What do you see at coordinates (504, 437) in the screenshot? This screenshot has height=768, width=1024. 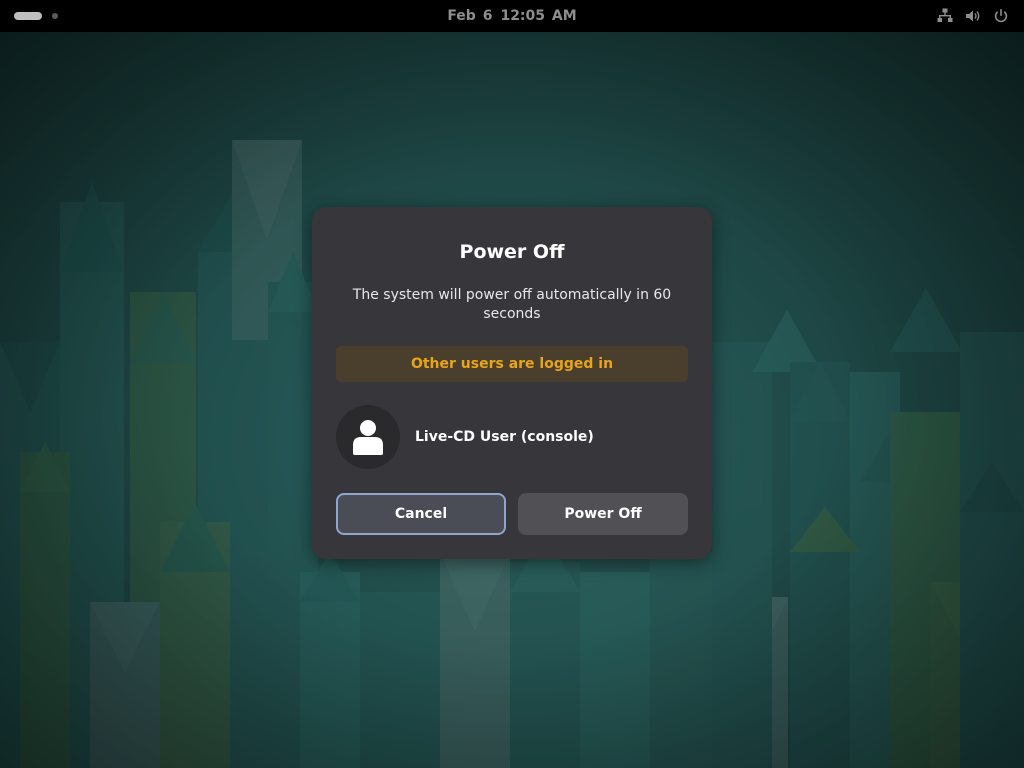 I see `user-name: Live-CD User (console)` at bounding box center [504, 437].